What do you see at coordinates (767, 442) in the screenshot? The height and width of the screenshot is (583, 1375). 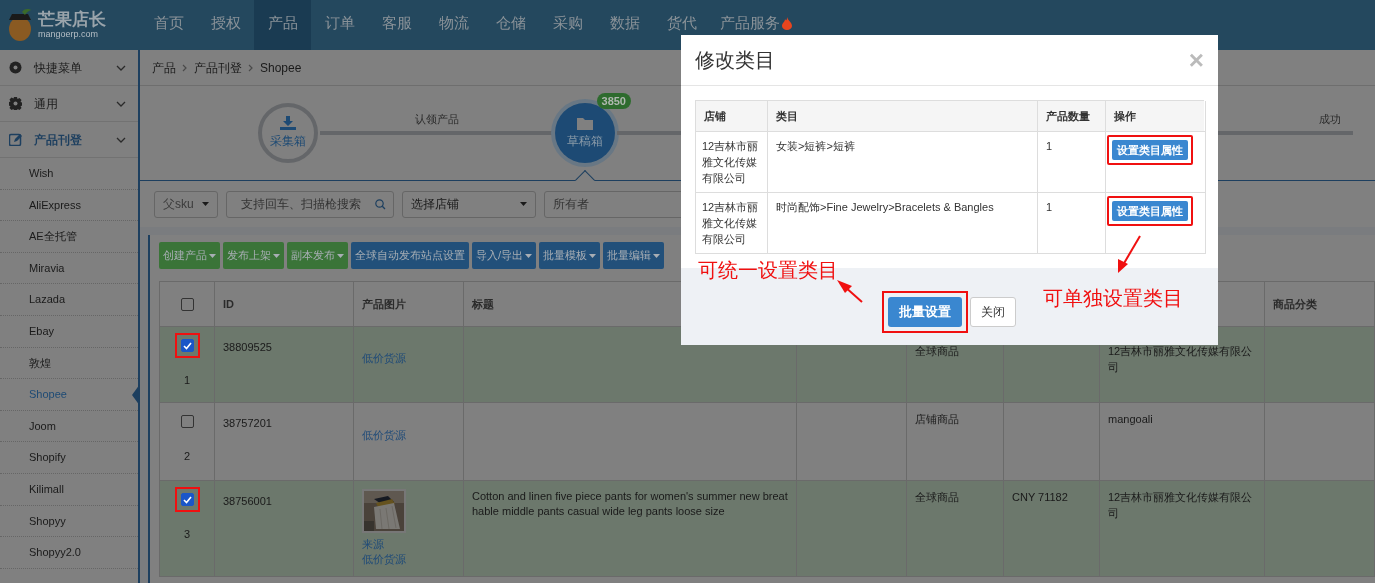 I see `table-row: 2 38757201 低价货源 店铺商品 mangoali` at bounding box center [767, 442].